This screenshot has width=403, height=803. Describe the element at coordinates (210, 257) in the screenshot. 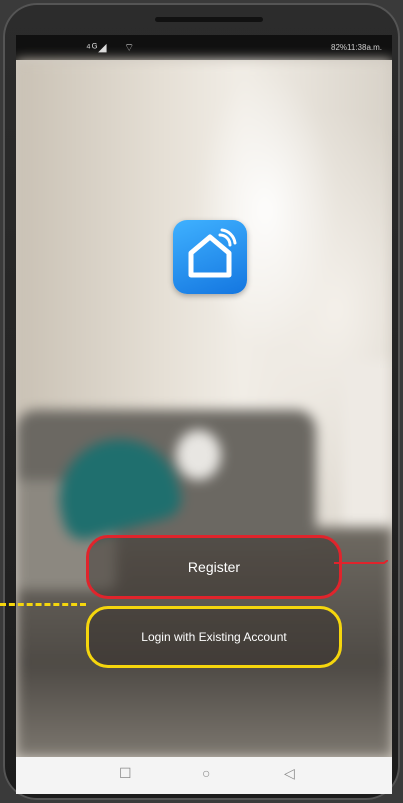

I see `smart-home-app-icon` at that location.